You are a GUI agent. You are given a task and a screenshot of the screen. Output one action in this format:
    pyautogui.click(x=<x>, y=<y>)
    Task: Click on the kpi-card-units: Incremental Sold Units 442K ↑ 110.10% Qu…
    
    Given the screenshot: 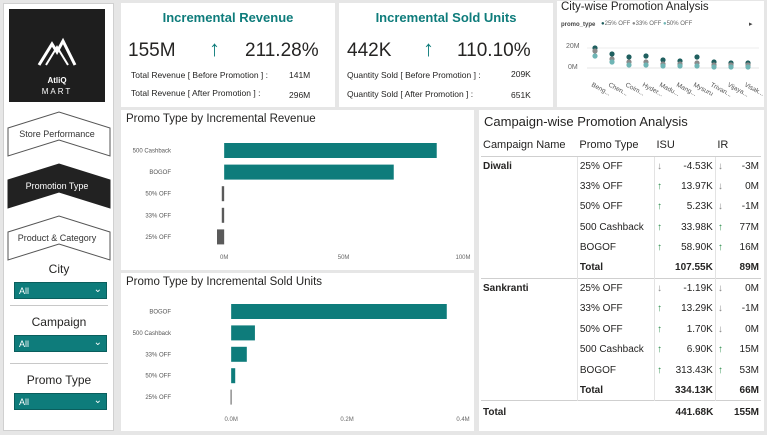 What is the action you would take?
    pyautogui.click(x=446, y=55)
    